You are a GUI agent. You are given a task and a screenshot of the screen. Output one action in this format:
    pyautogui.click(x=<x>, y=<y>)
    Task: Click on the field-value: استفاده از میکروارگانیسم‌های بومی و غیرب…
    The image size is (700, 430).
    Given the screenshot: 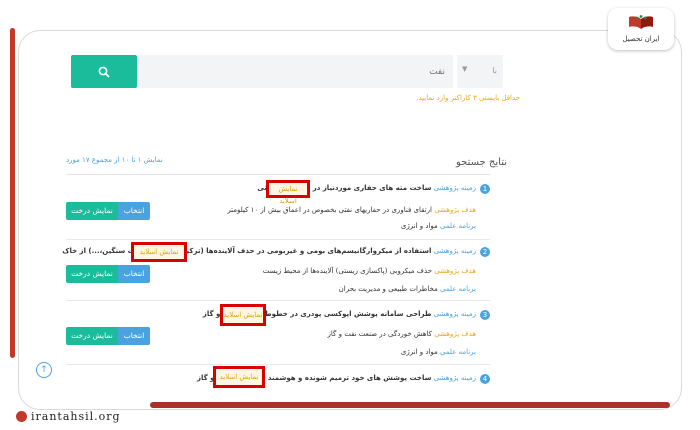 What is the action you would take?
    pyautogui.click(x=247, y=251)
    